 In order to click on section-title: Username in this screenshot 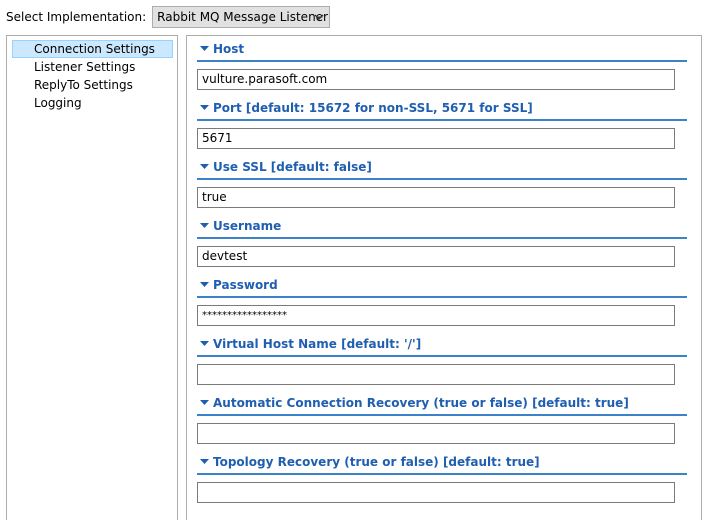, I will do `click(247, 226)`.